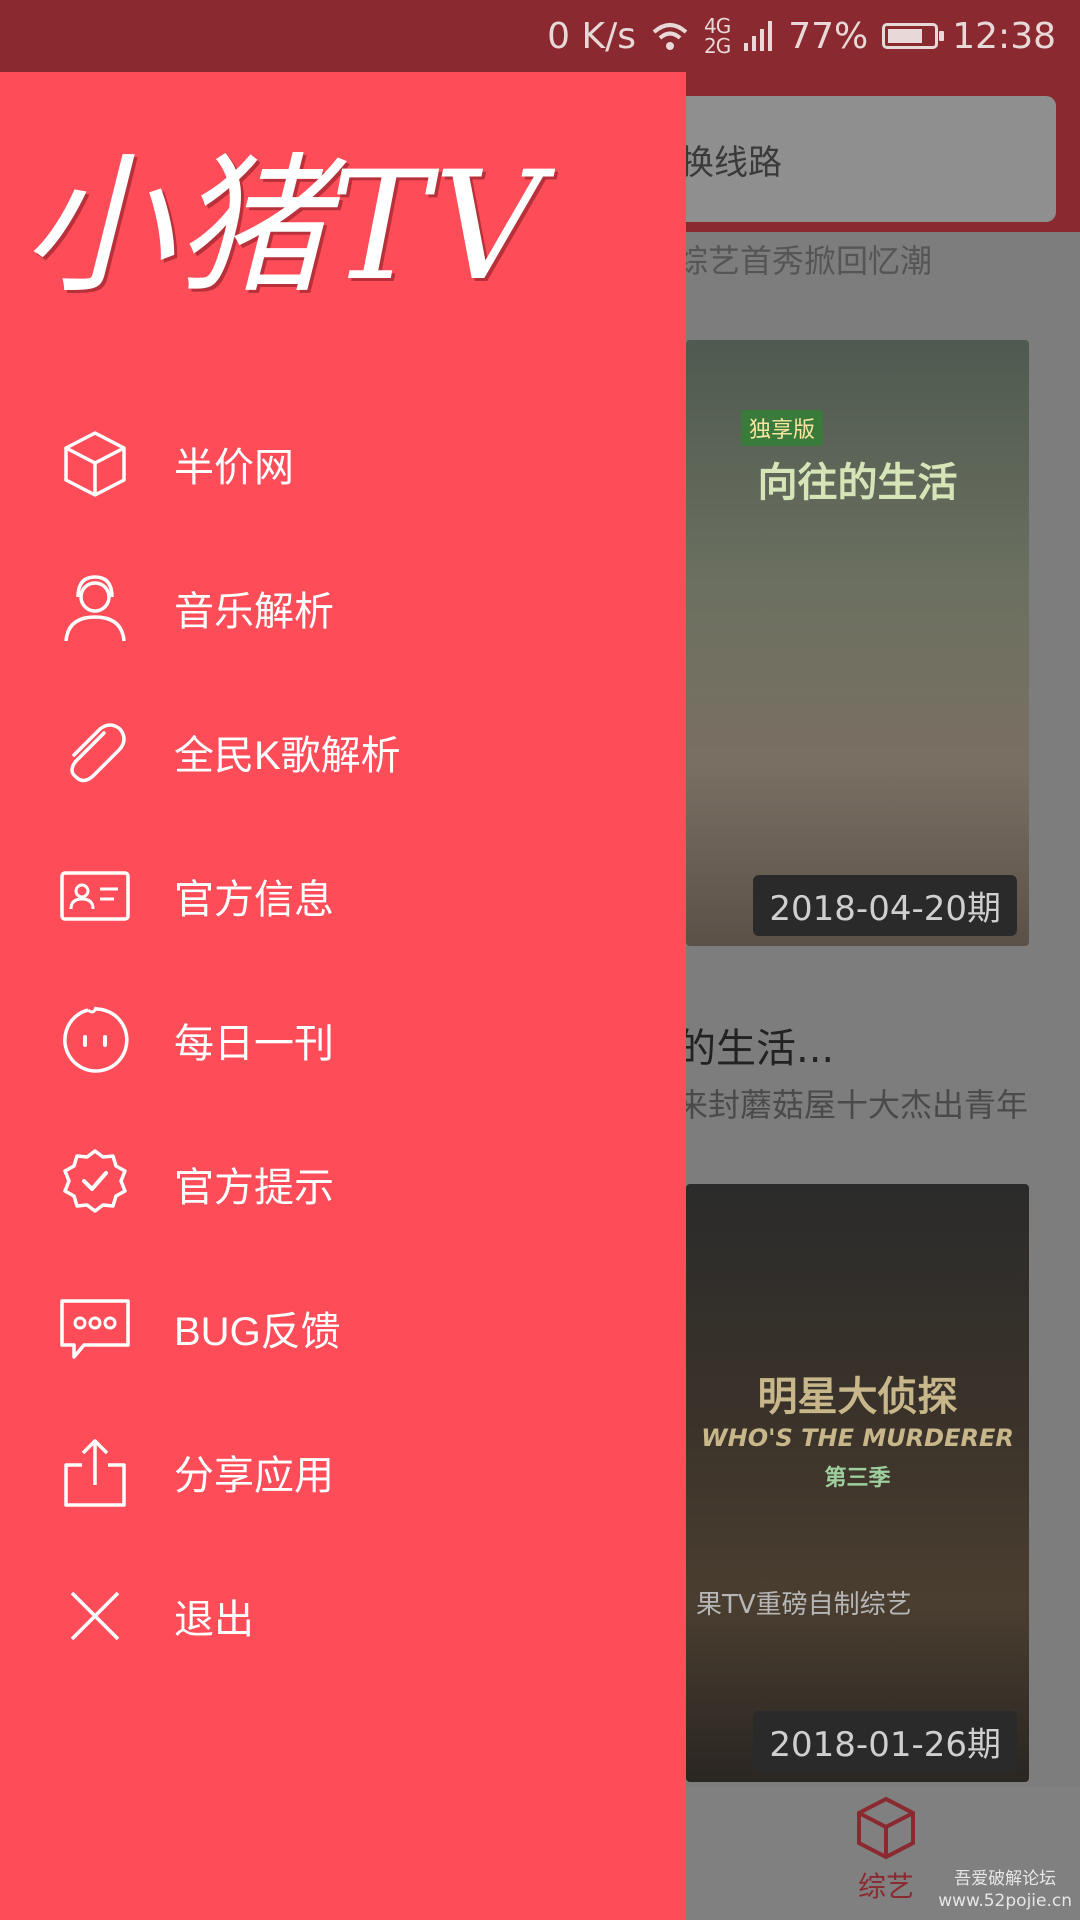  What do you see at coordinates (670, 36) in the screenshot?
I see `wifi-icon` at bounding box center [670, 36].